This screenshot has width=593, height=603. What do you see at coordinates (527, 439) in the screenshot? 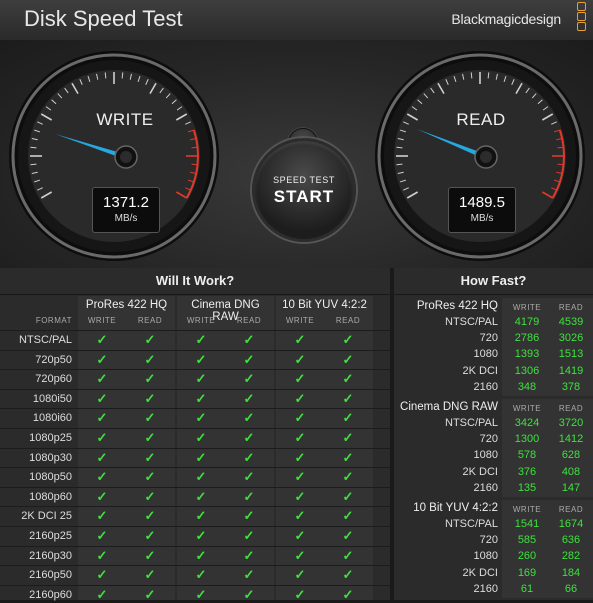
I see `how-fast-write-value: 1300` at bounding box center [527, 439].